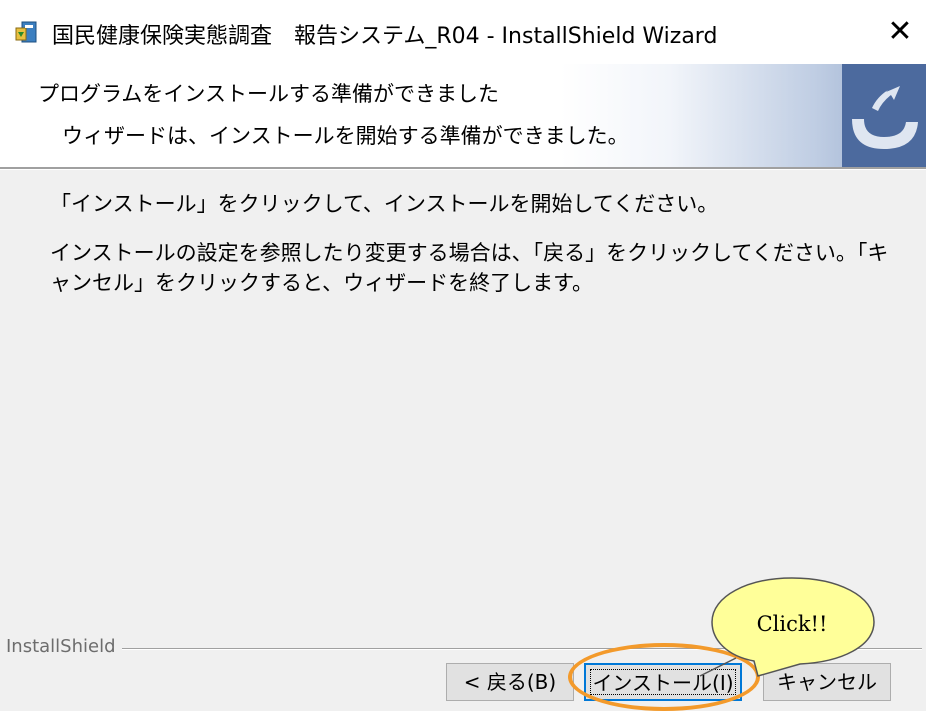 The width and height of the screenshot is (926, 711). What do you see at coordinates (827, 682) in the screenshot?
I see `cancel-button: キャンセル` at bounding box center [827, 682].